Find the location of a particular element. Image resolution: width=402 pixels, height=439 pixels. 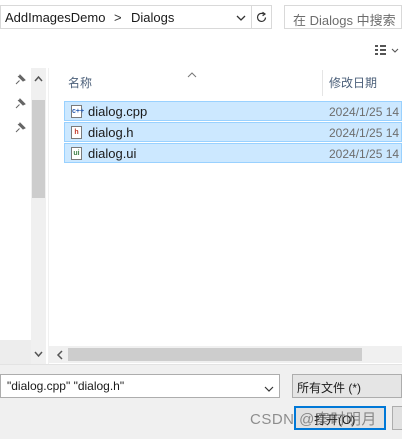

file-name: dialog.cpp is located at coordinates (118, 111).